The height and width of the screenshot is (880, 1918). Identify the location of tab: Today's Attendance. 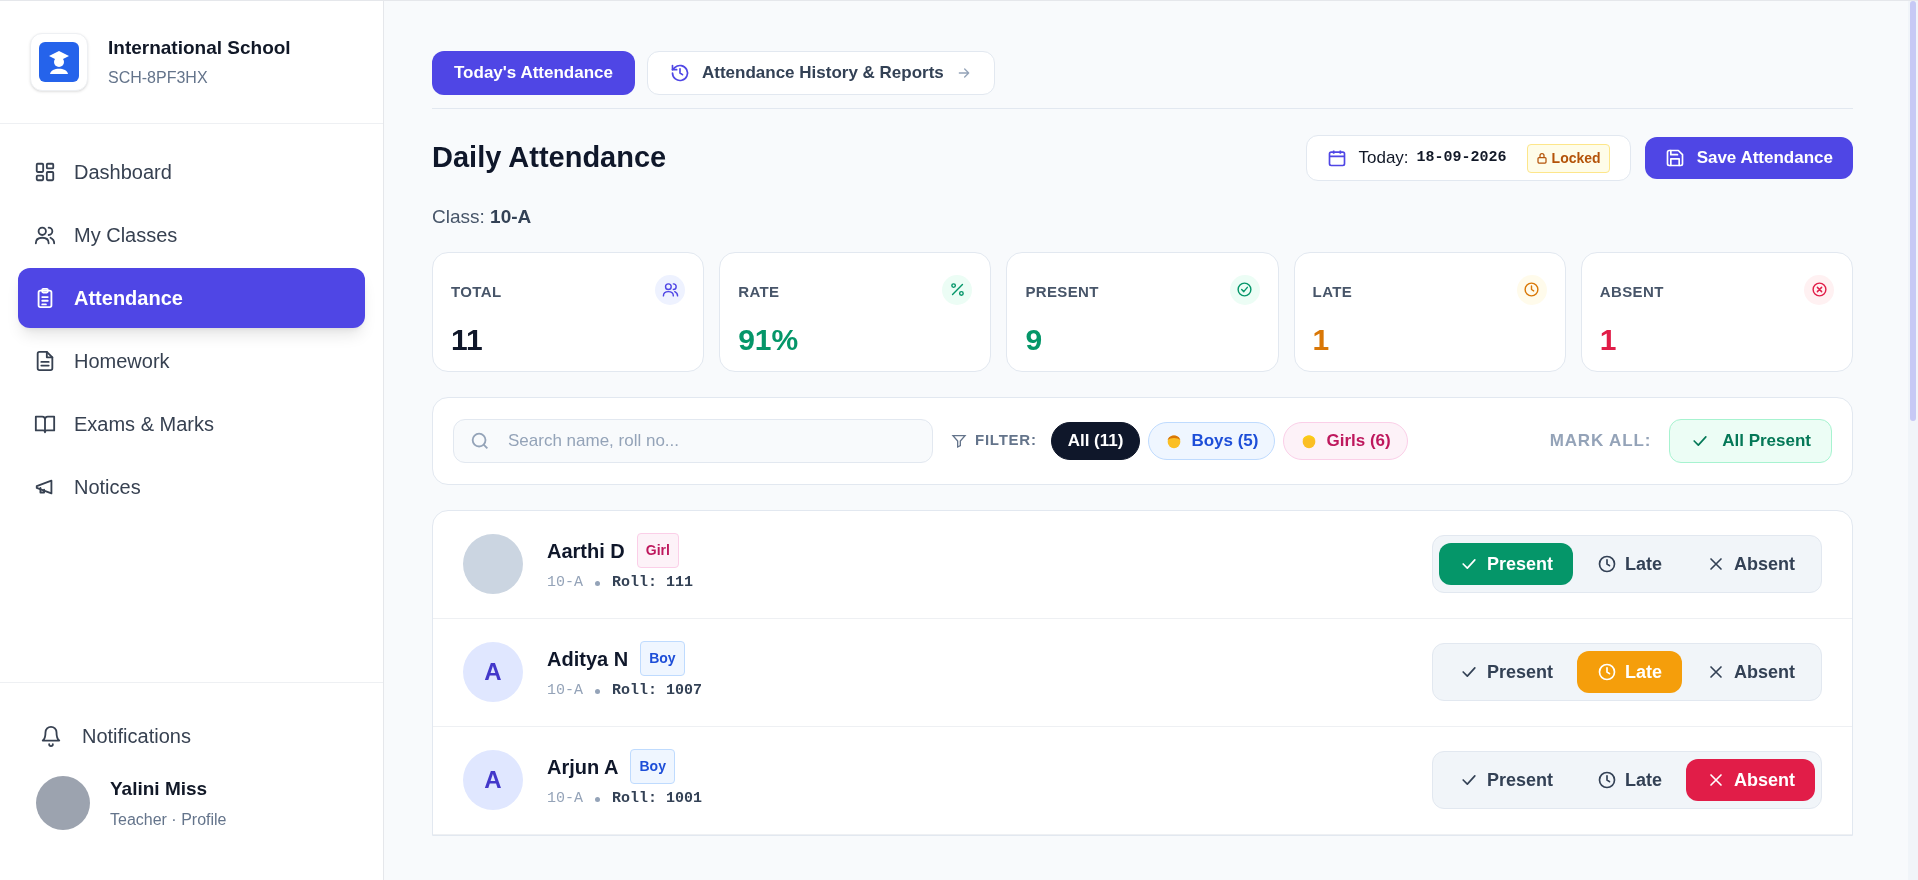
(533, 73).